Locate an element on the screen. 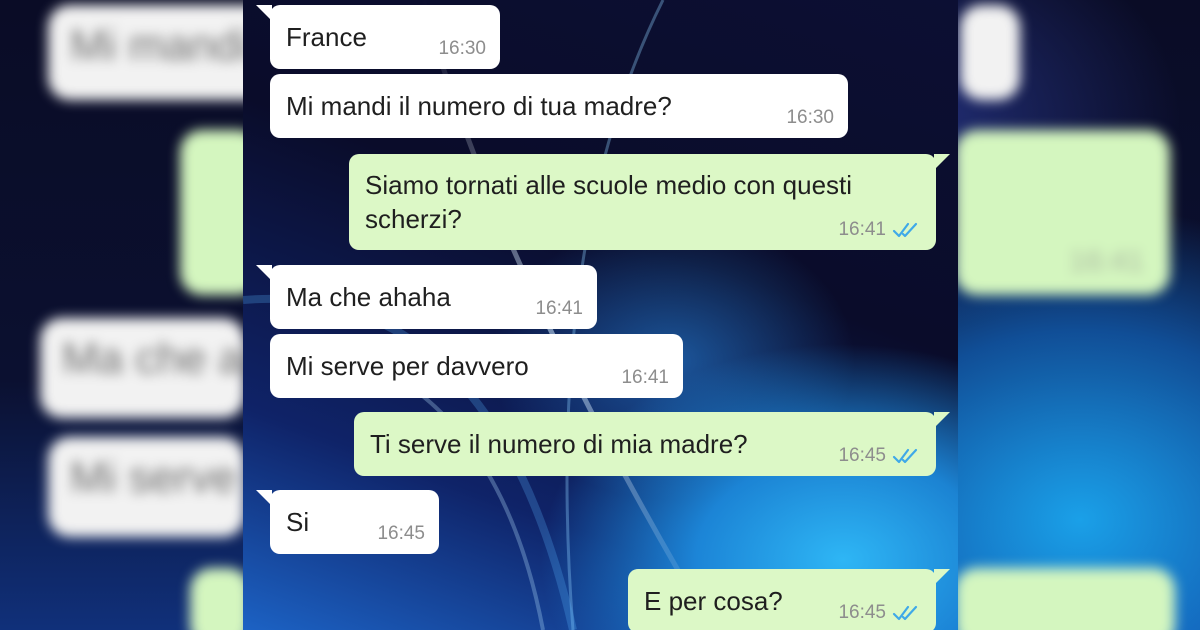 This screenshot has height=630, width=1200. message-incoming: France 16:30 is located at coordinates (378, 37).